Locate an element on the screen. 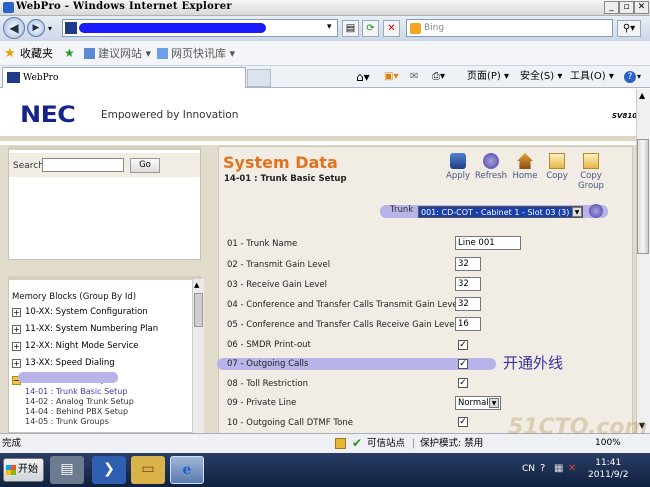  page-menu: 页面(P) ▾ is located at coordinates (488, 77).